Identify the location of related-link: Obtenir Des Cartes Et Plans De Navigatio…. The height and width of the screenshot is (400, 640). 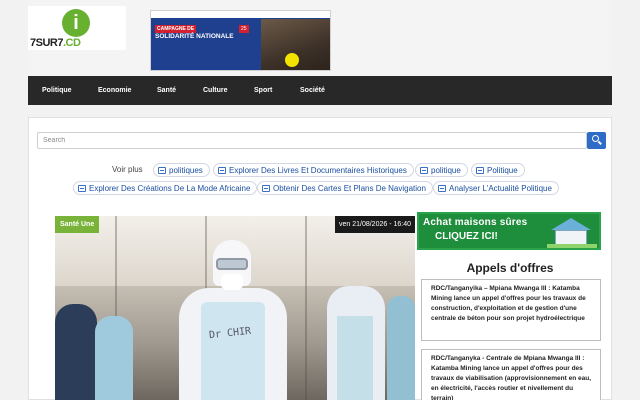
(345, 188).